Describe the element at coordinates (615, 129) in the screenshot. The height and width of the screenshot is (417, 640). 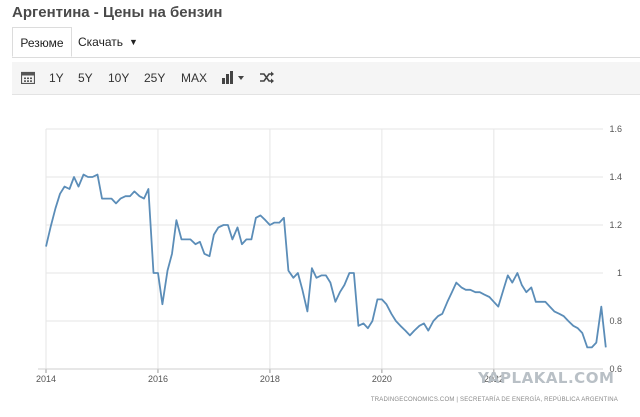
I see `y-tick-label: 1.6` at that location.